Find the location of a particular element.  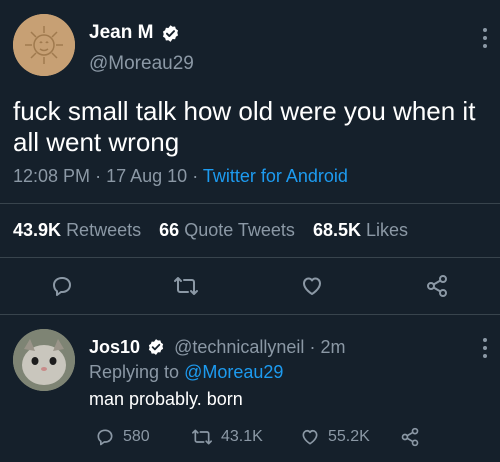

reply-like-button: 55.2K is located at coordinates (335, 437).